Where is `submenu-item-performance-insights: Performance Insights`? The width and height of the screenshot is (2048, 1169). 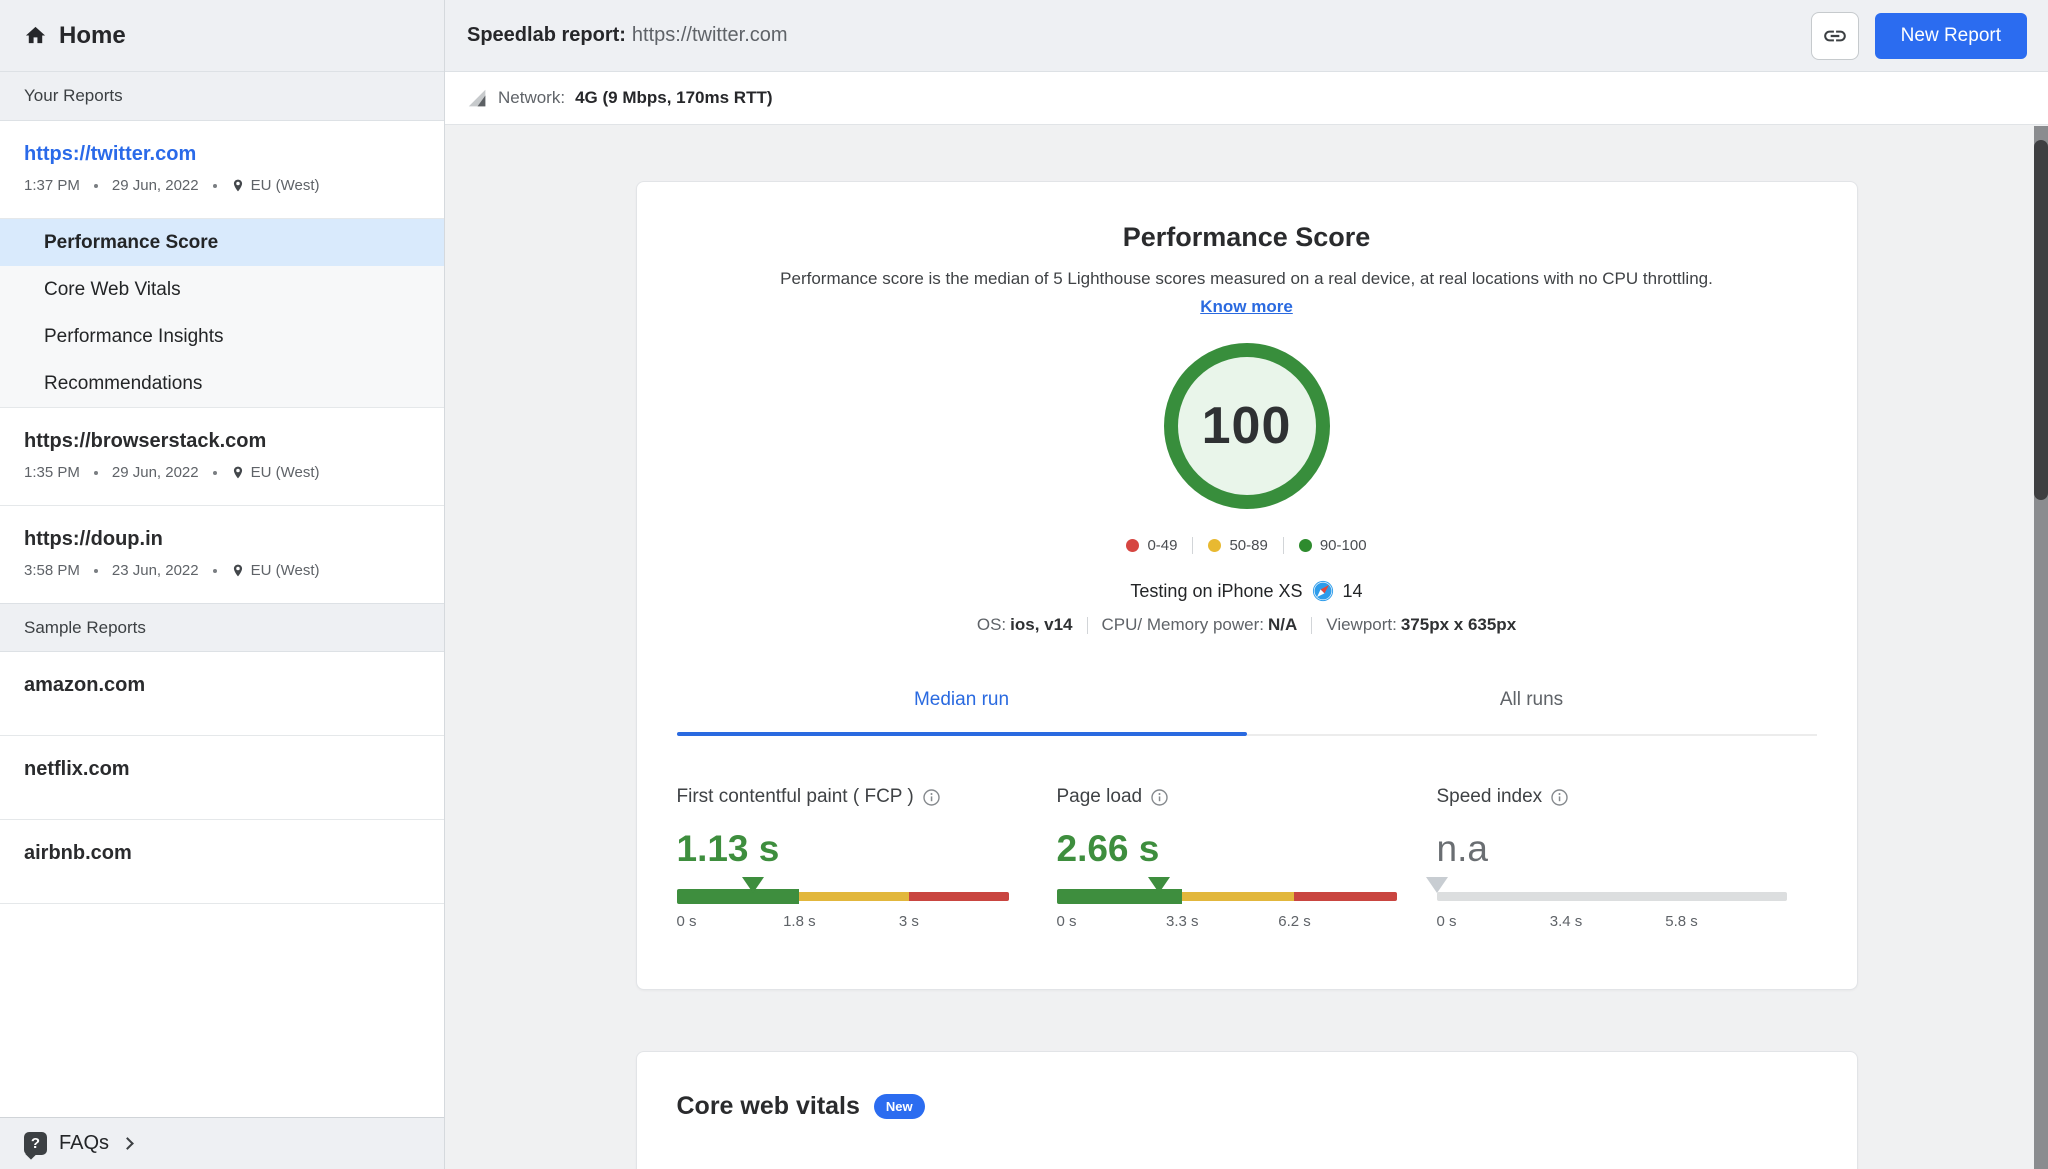 submenu-item-performance-insights: Performance Insights is located at coordinates (222, 336).